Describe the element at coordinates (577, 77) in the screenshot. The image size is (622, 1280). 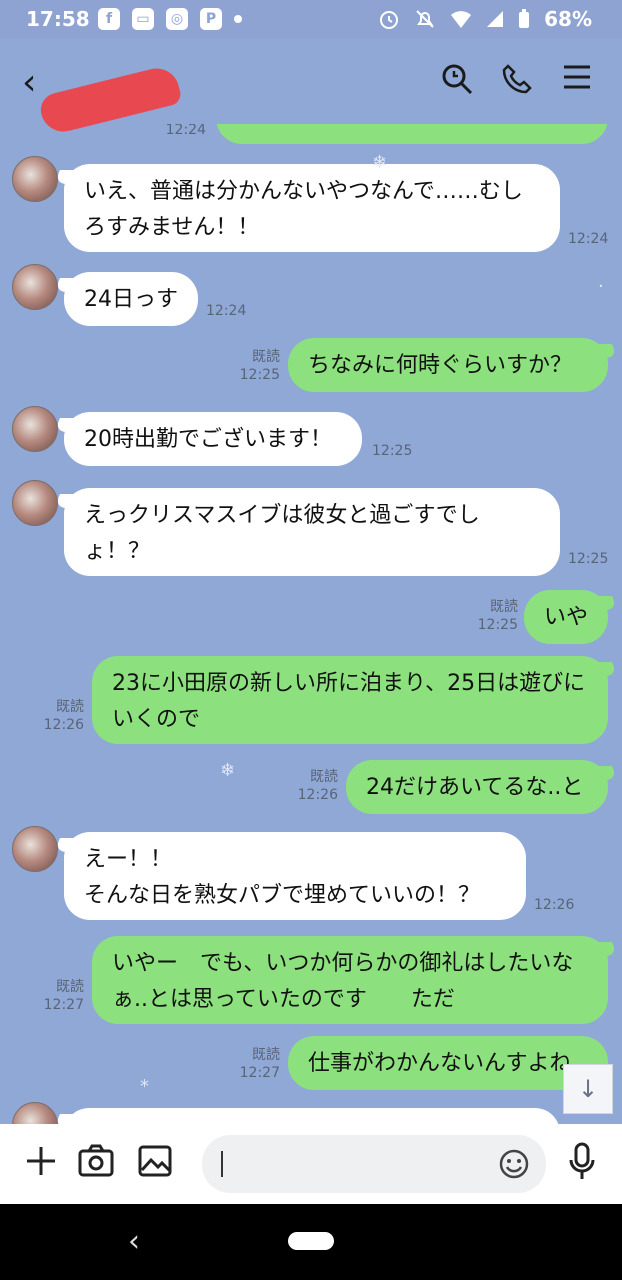
I see `menu-icon` at that location.